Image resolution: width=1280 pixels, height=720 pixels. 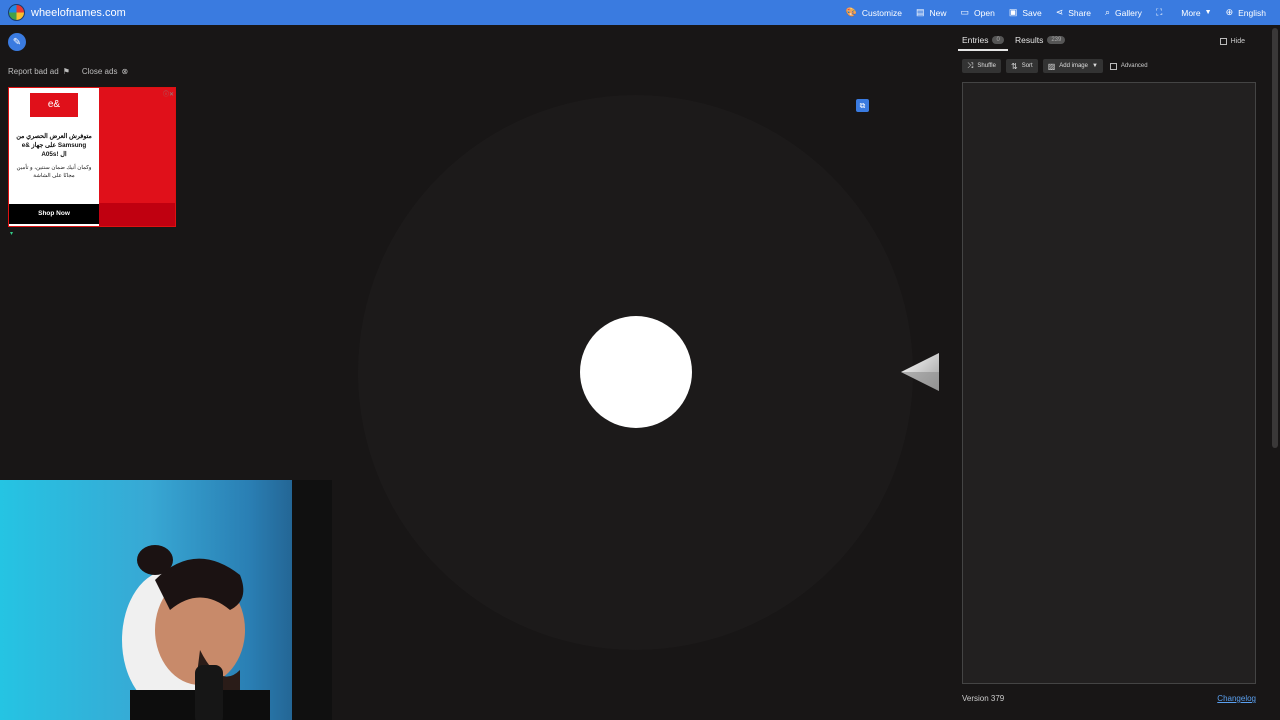 What do you see at coordinates (1051, 66) in the screenshot?
I see `image-icon: ▨` at bounding box center [1051, 66].